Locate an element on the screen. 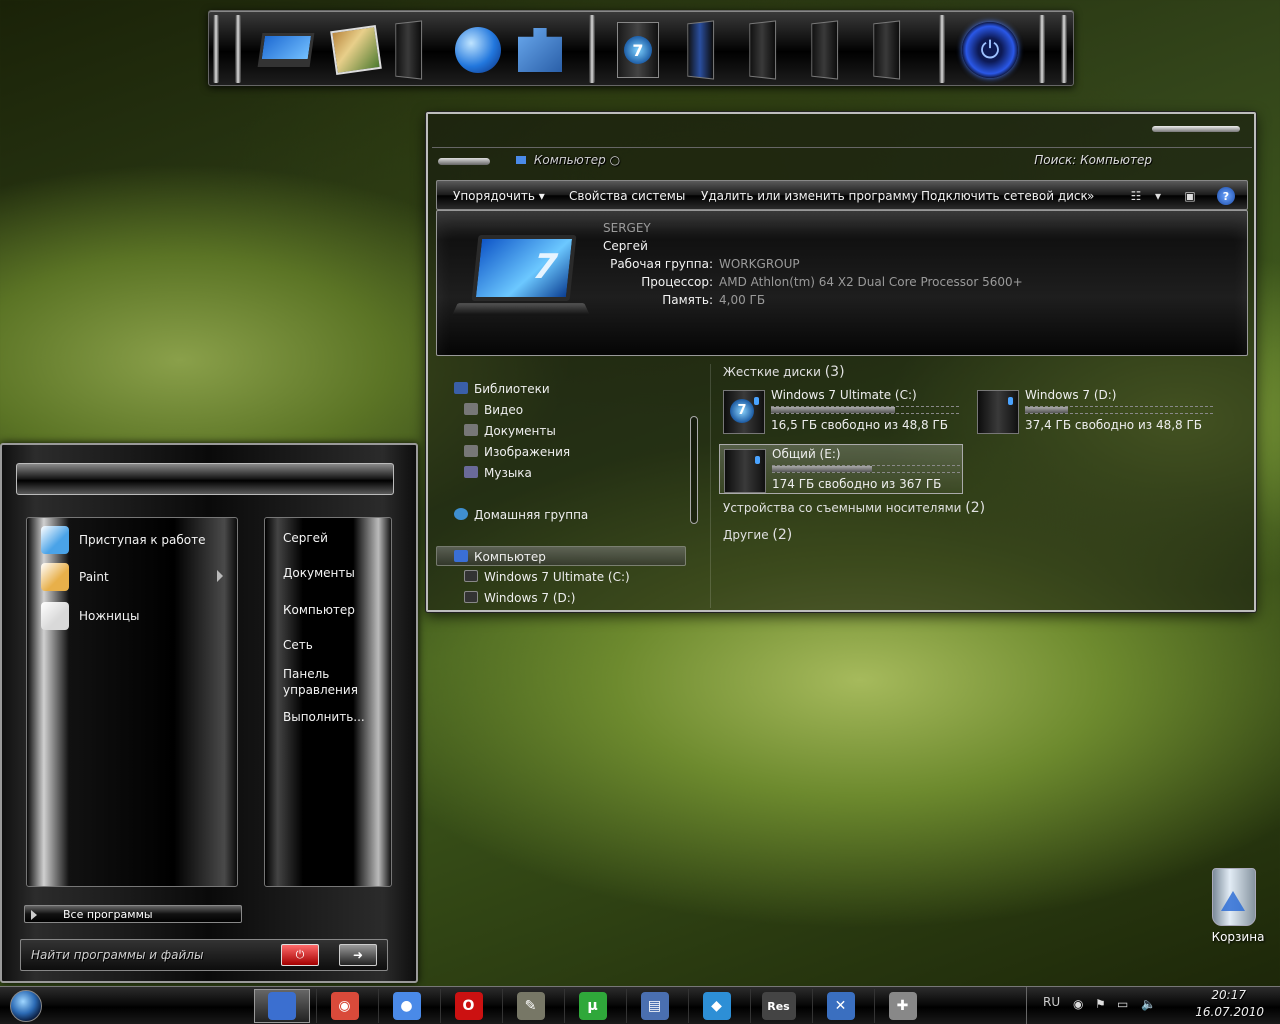 The width and height of the screenshot is (1280, 1024). taskbar-button: O is located at coordinates (468, 1006).